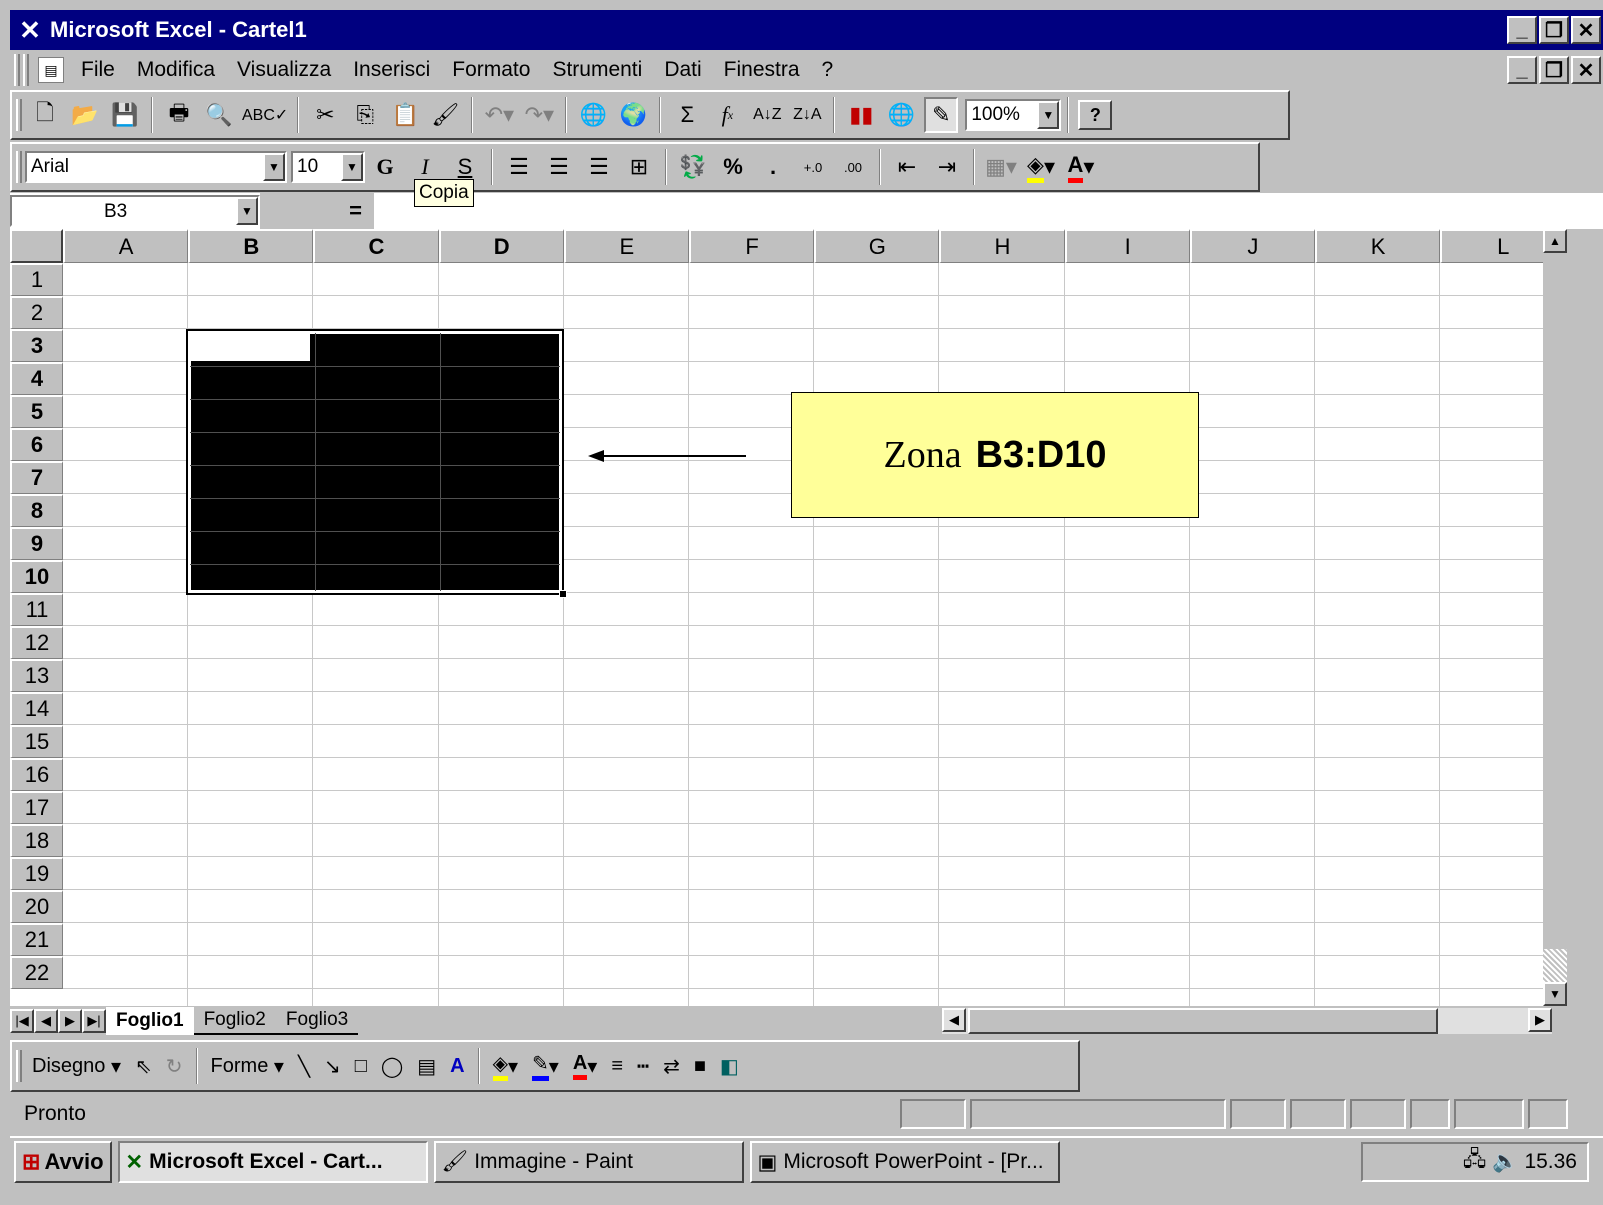 This screenshot has height=1205, width=1603. What do you see at coordinates (45, 115) in the screenshot?
I see `new-icon: 🗋` at bounding box center [45, 115].